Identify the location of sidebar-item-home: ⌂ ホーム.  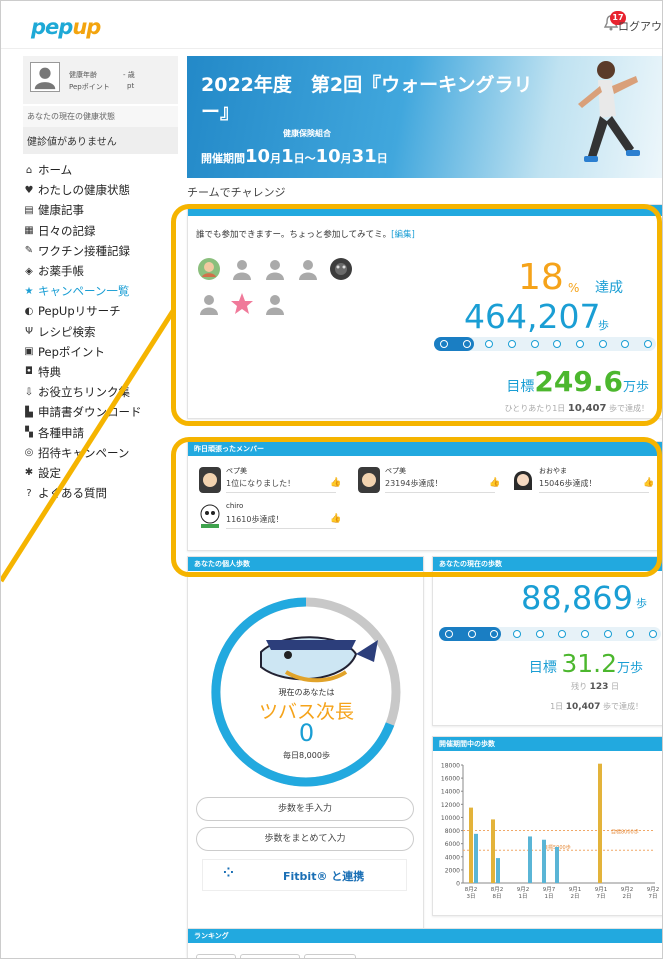
(100, 170).